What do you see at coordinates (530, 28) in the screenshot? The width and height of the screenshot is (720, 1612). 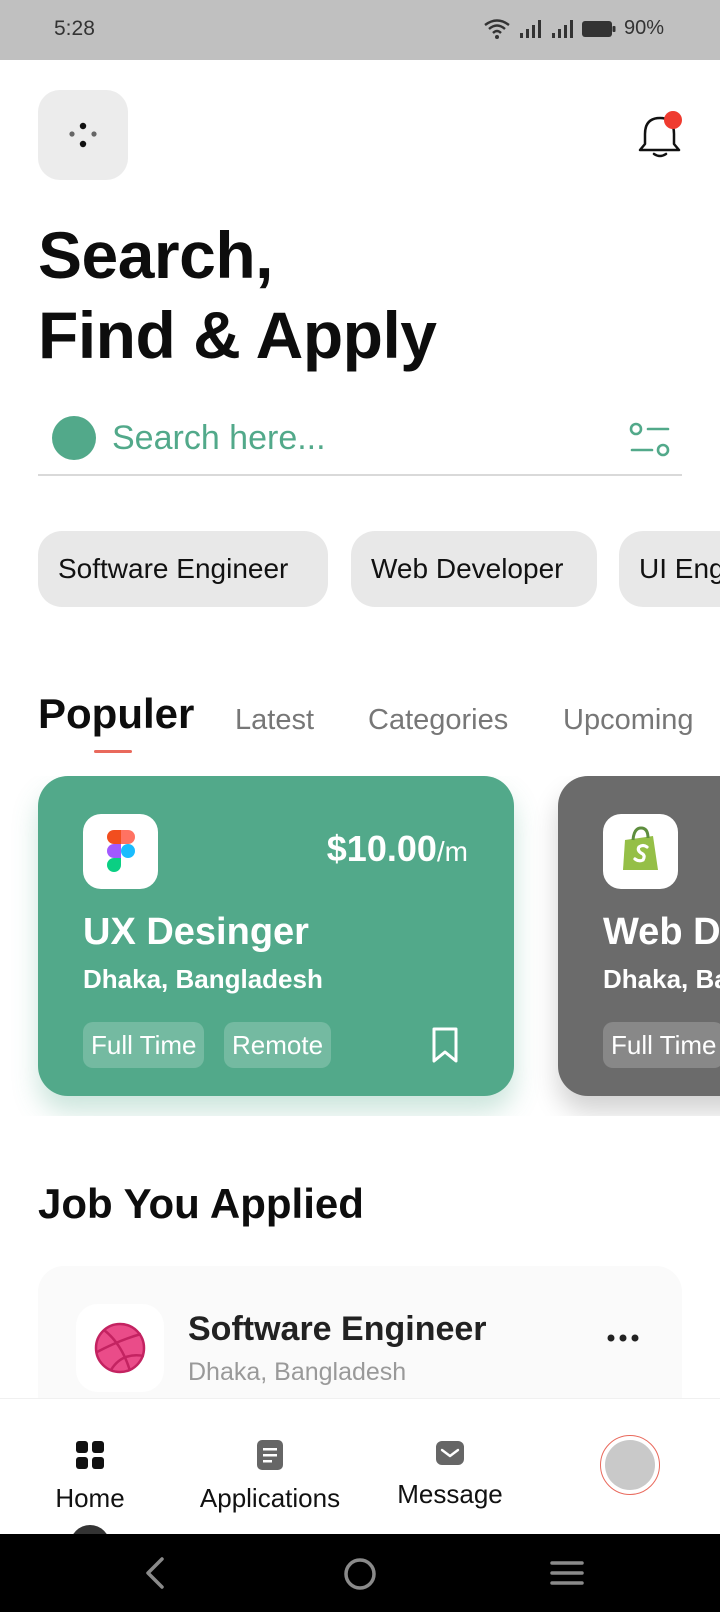 I see `signal-icon` at bounding box center [530, 28].